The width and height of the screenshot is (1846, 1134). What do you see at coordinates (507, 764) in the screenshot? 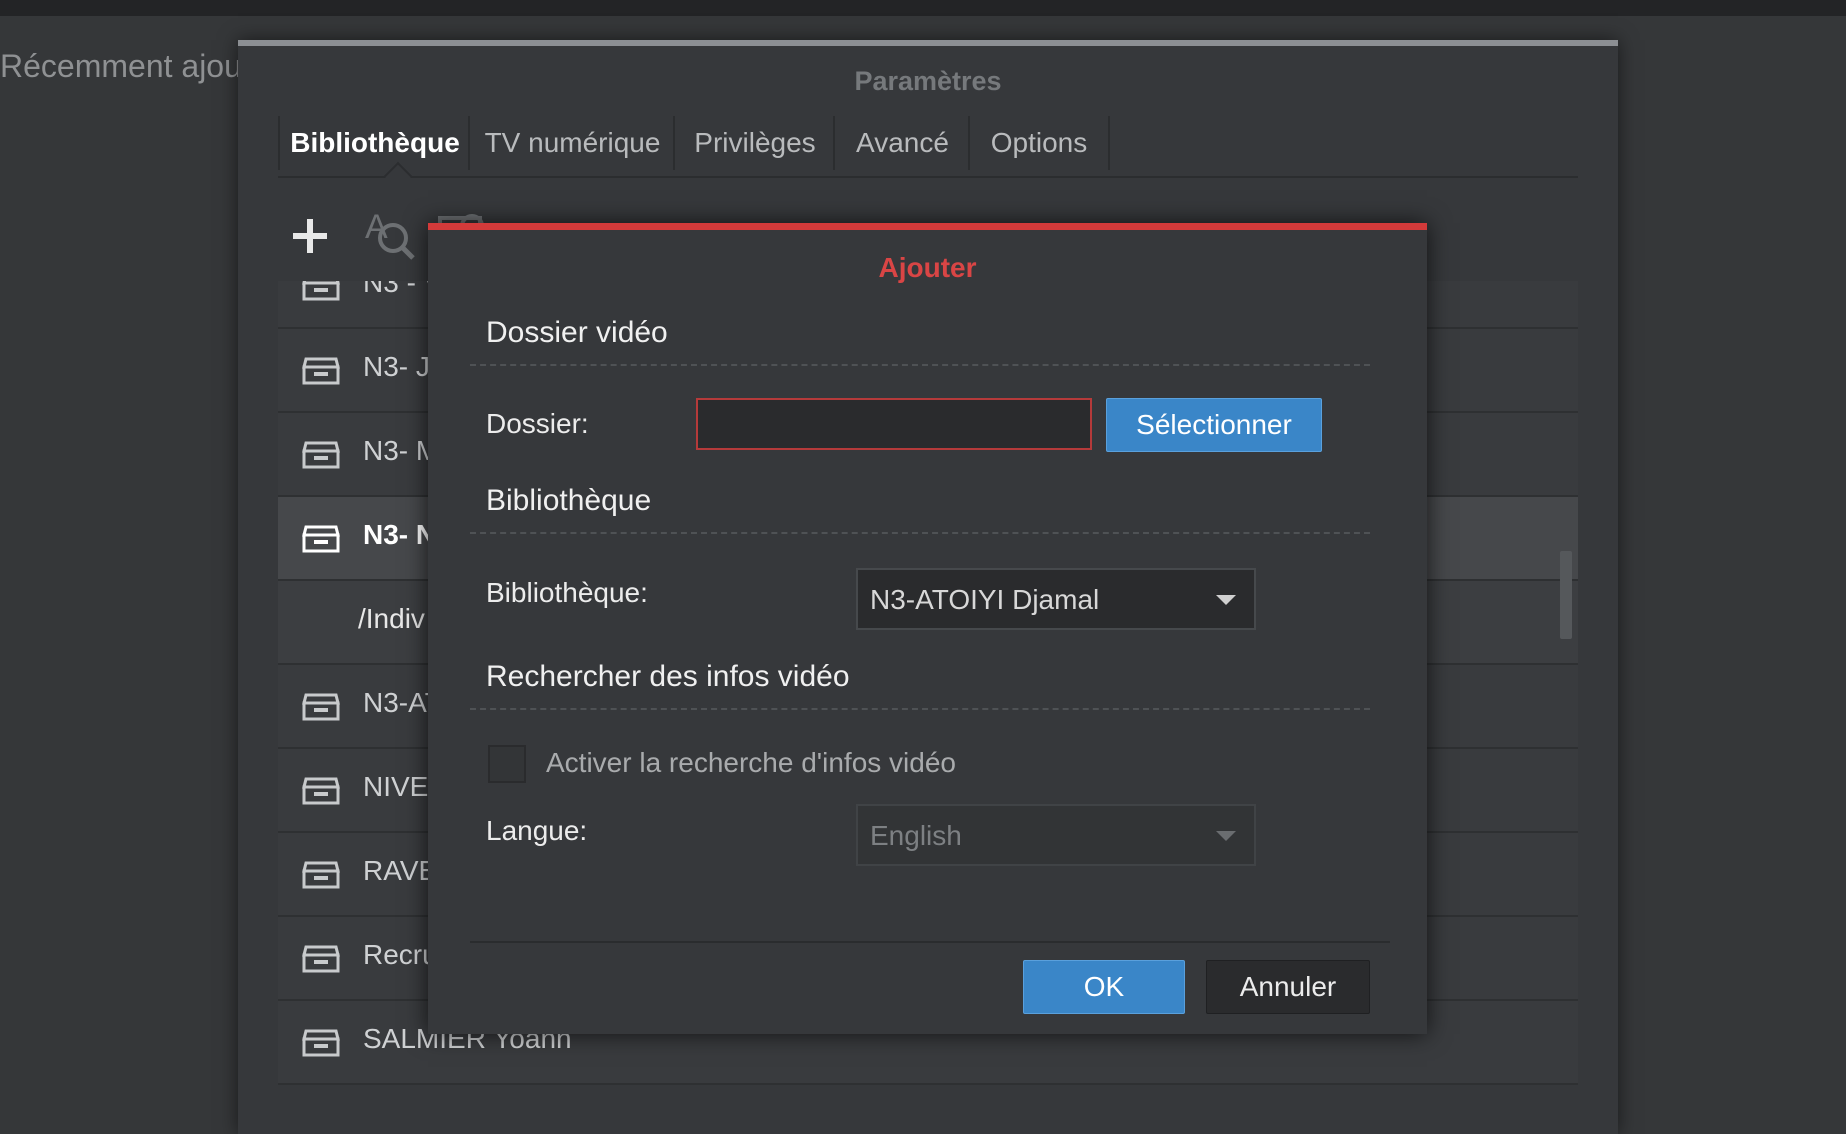
I see `enable-search-checkbox` at bounding box center [507, 764].